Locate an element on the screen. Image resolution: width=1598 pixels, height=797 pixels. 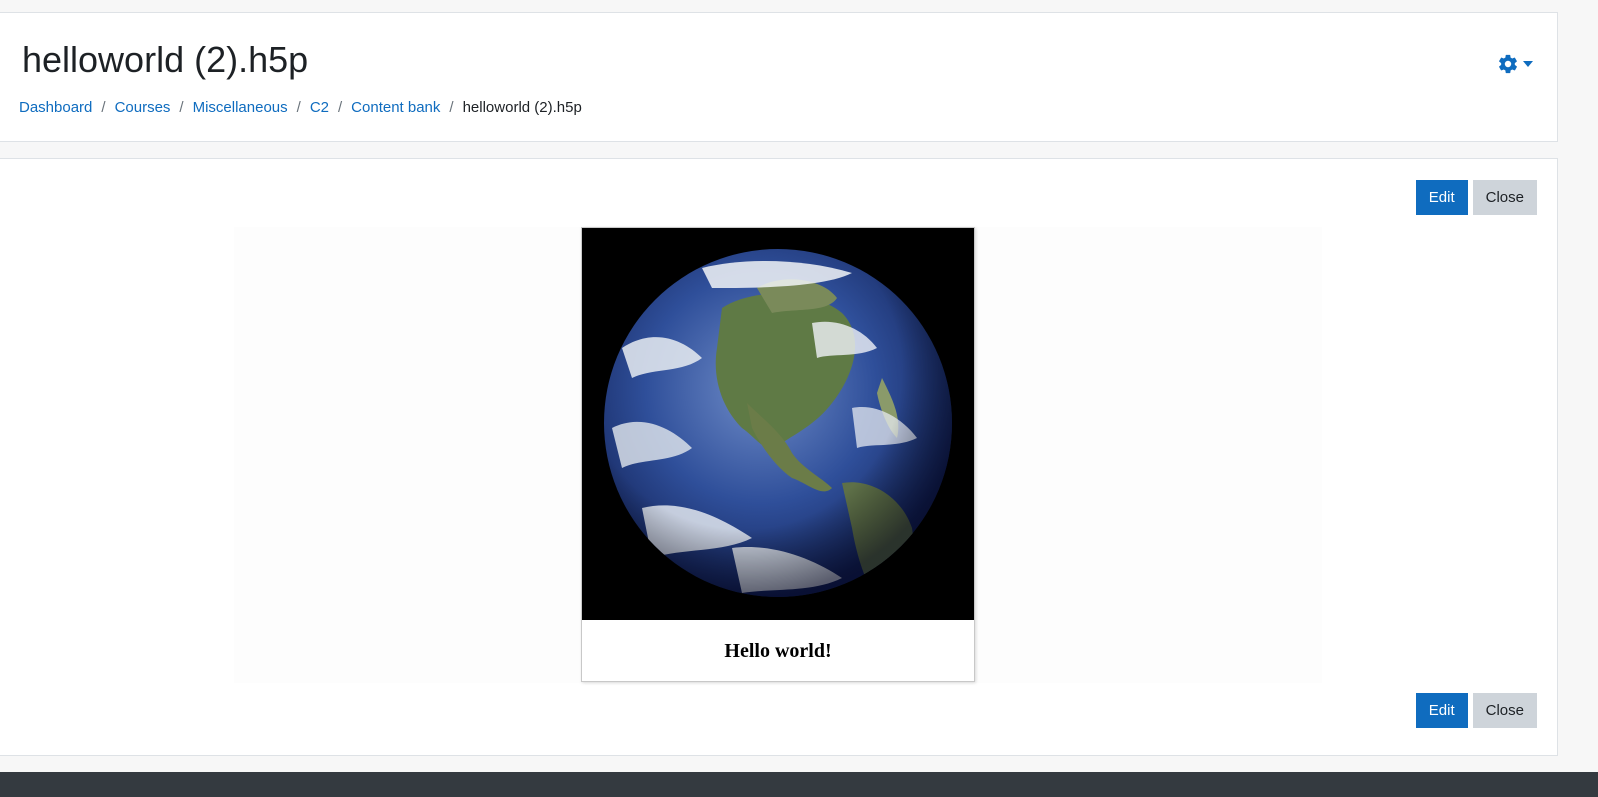
breadcrumb-item-c2: C2 is located at coordinates (319, 107).